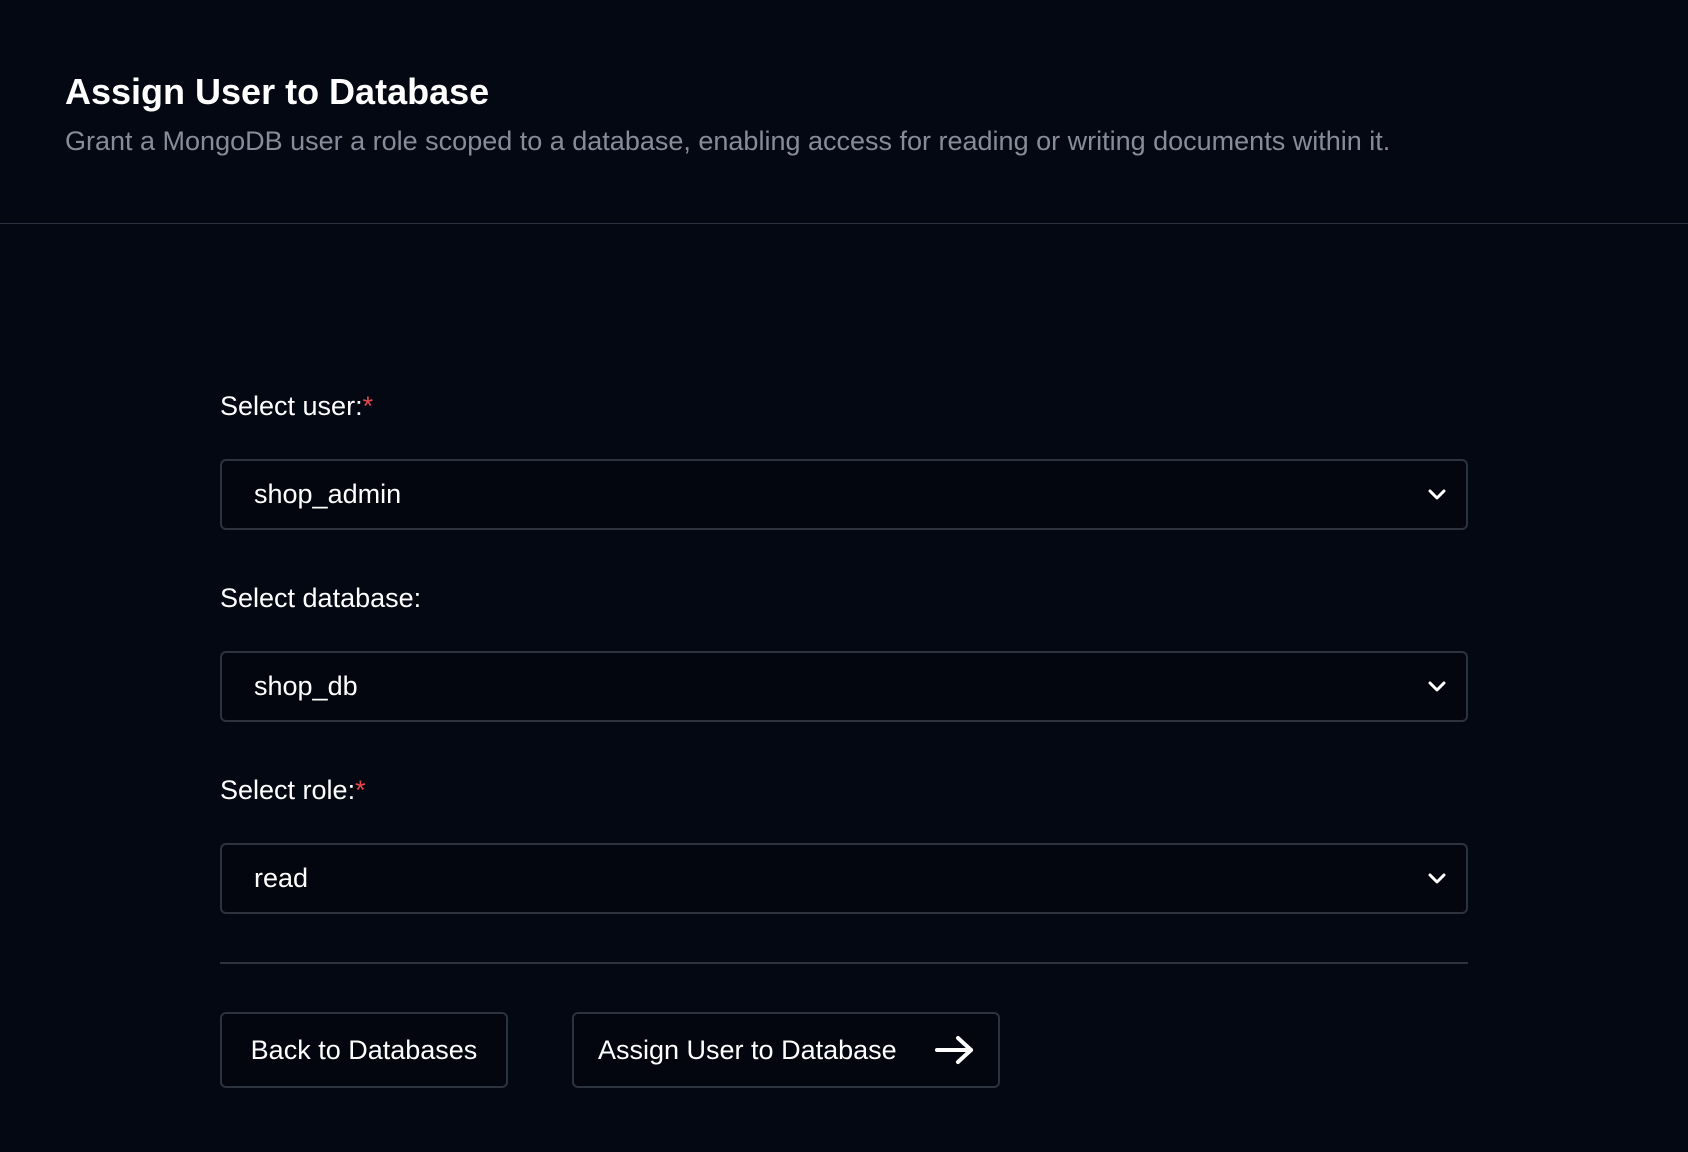 The image size is (1688, 1152). I want to click on back-to-databases-button: Back to Databases, so click(364, 1050).